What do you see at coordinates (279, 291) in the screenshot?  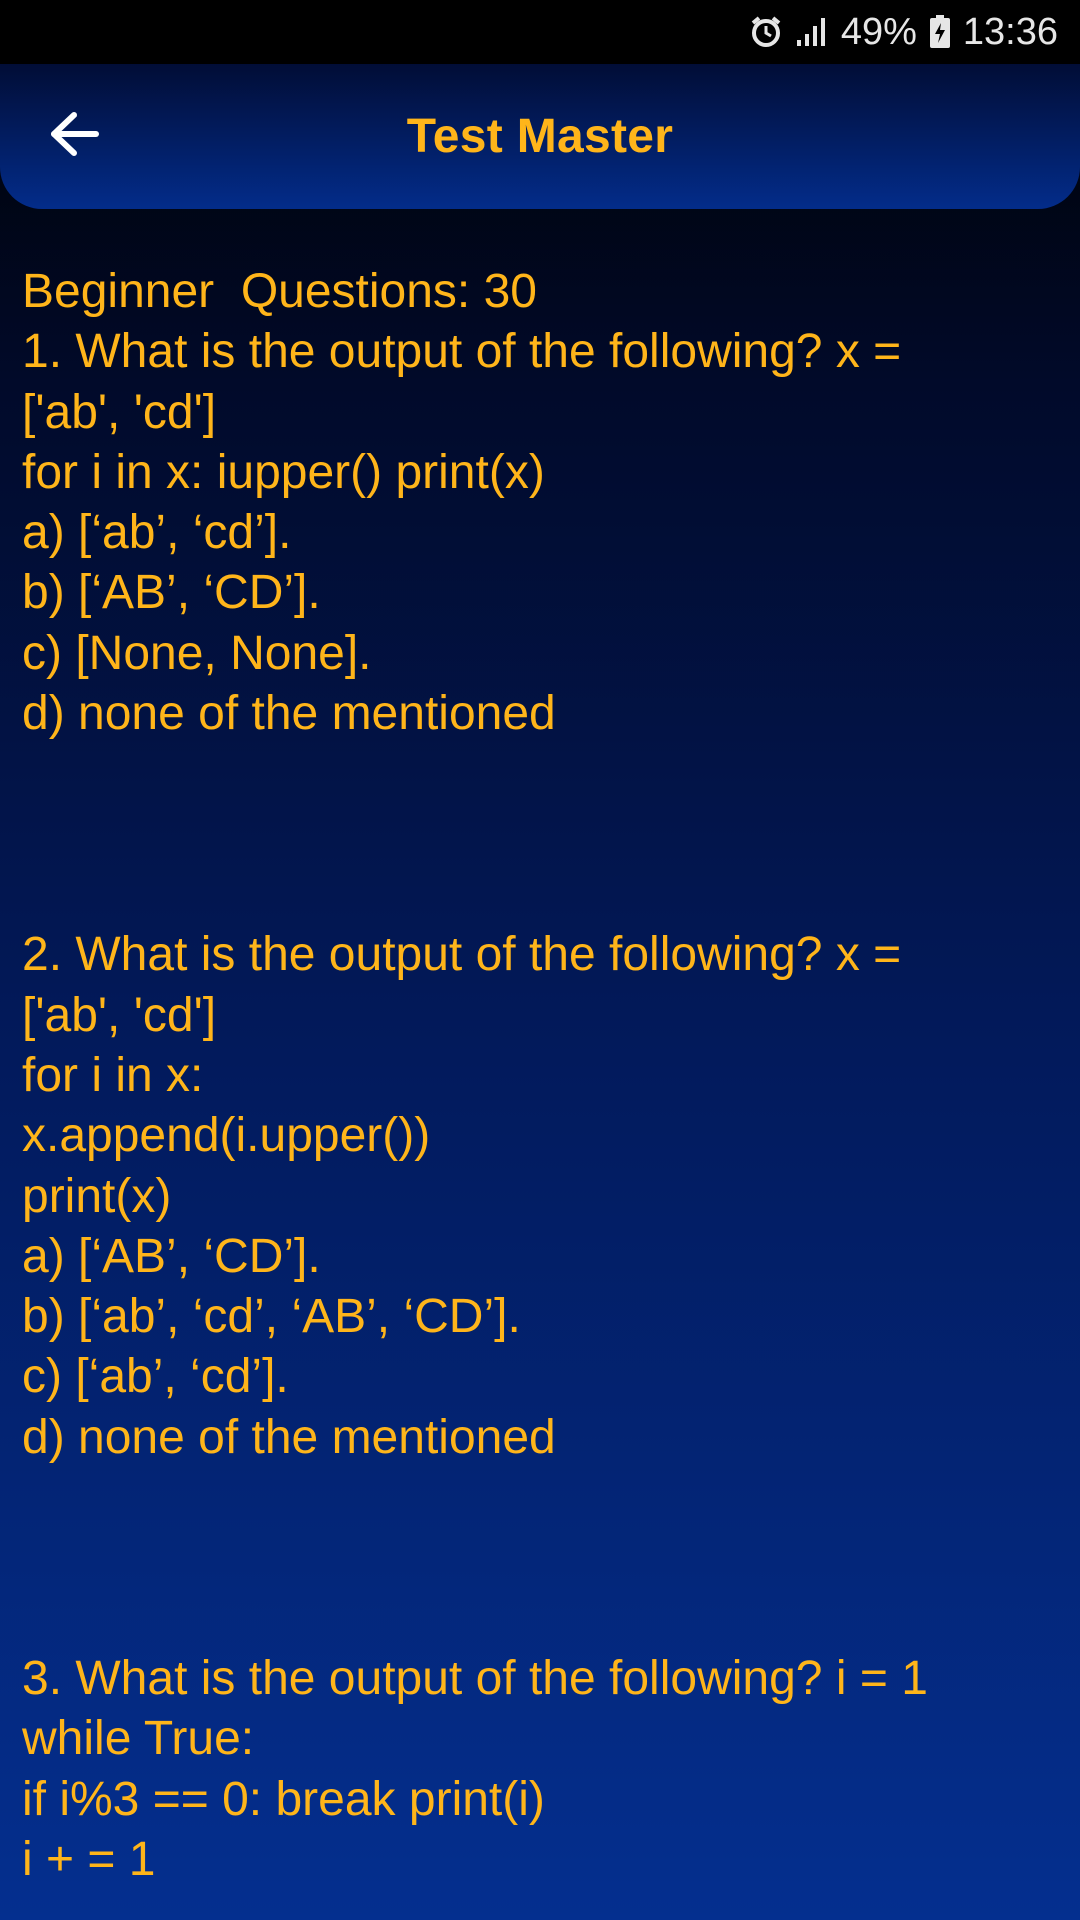 I see `test-heading: Beginner Questions: 30` at bounding box center [279, 291].